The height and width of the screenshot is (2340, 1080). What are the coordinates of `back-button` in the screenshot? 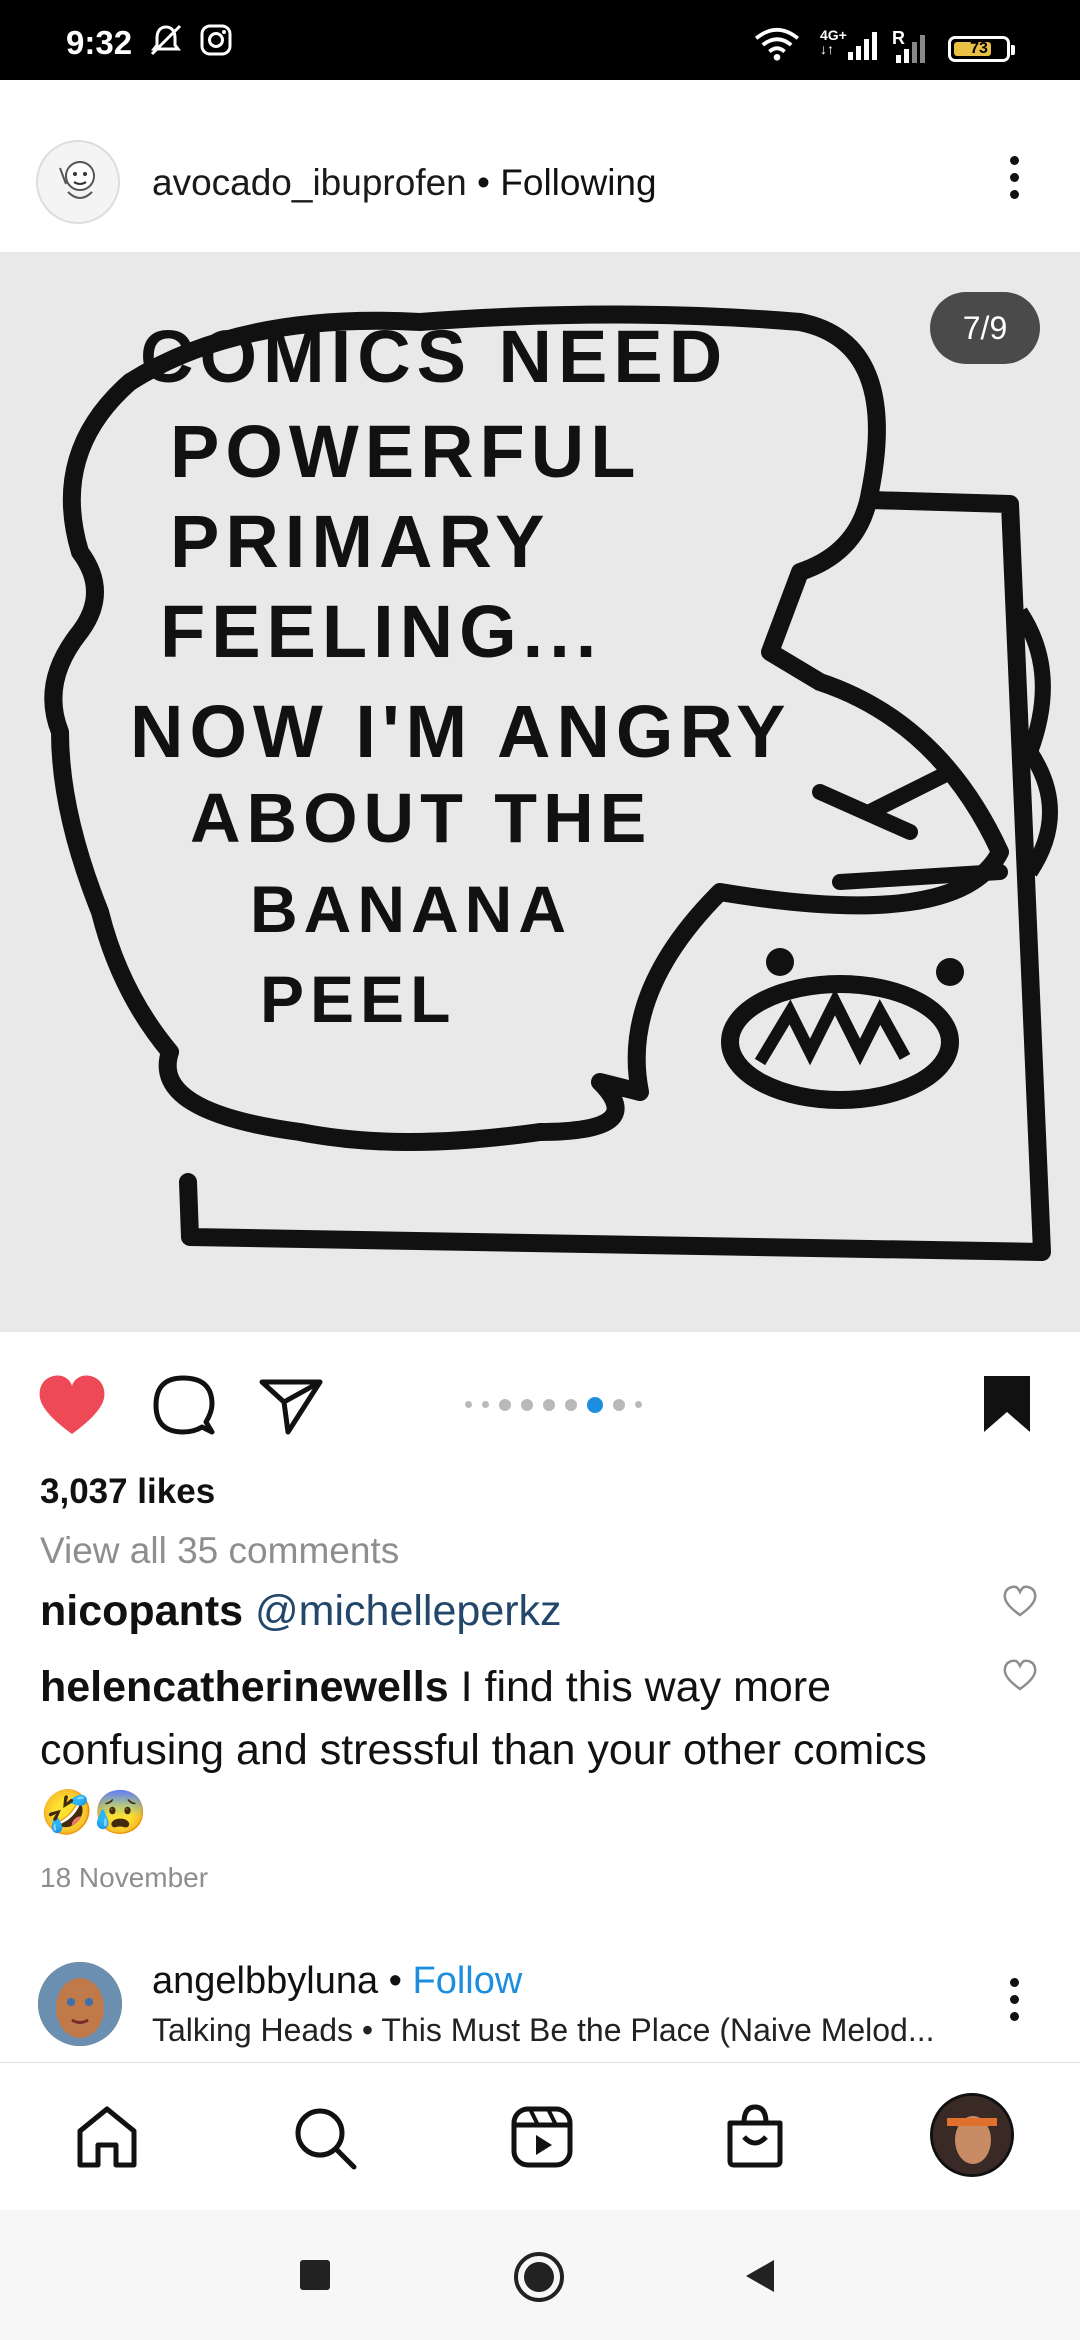 It's located at (760, 2276).